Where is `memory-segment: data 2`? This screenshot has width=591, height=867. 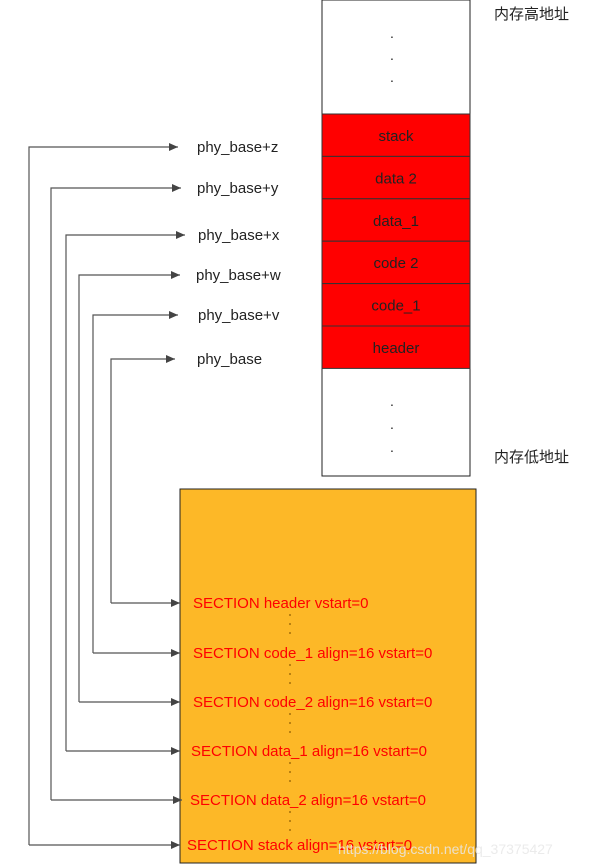
memory-segment: data 2 is located at coordinates (396, 177).